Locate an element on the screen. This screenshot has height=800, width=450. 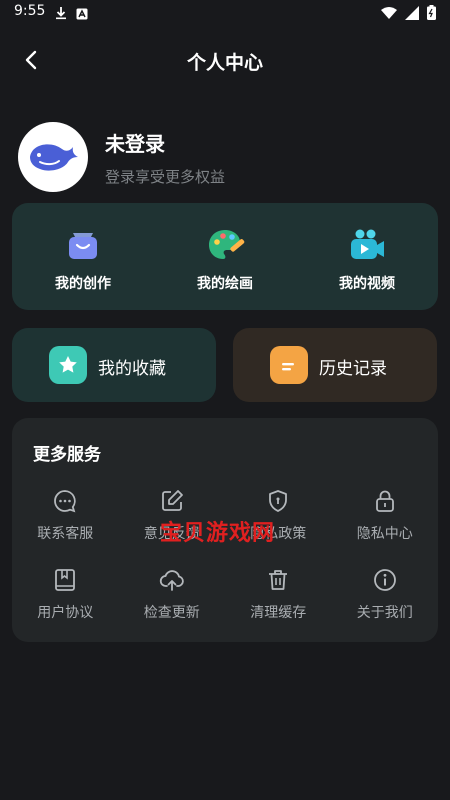
edit-icon is located at coordinates (172, 501).